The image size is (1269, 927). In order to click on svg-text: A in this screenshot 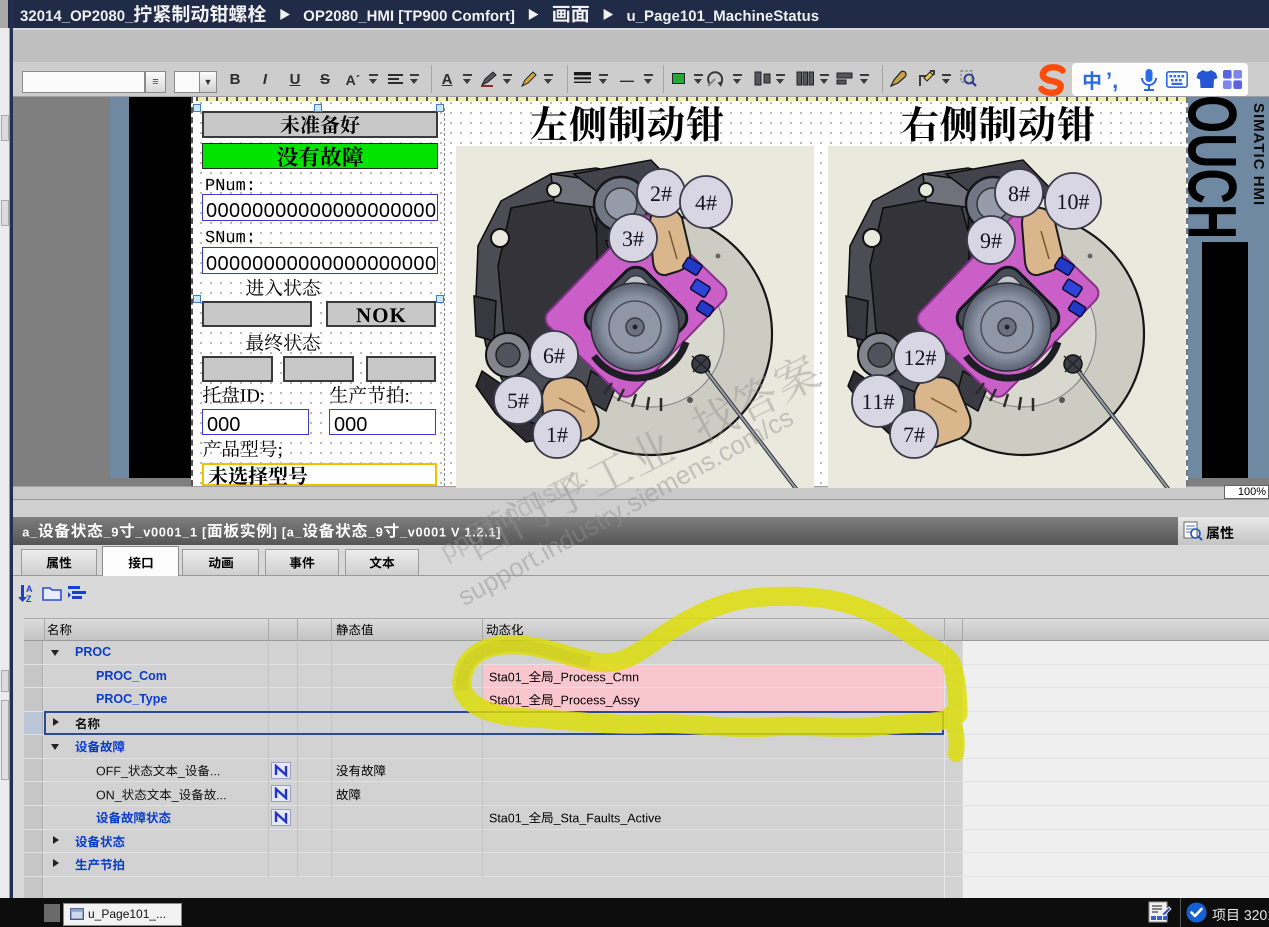, I will do `click(29, 589)`.